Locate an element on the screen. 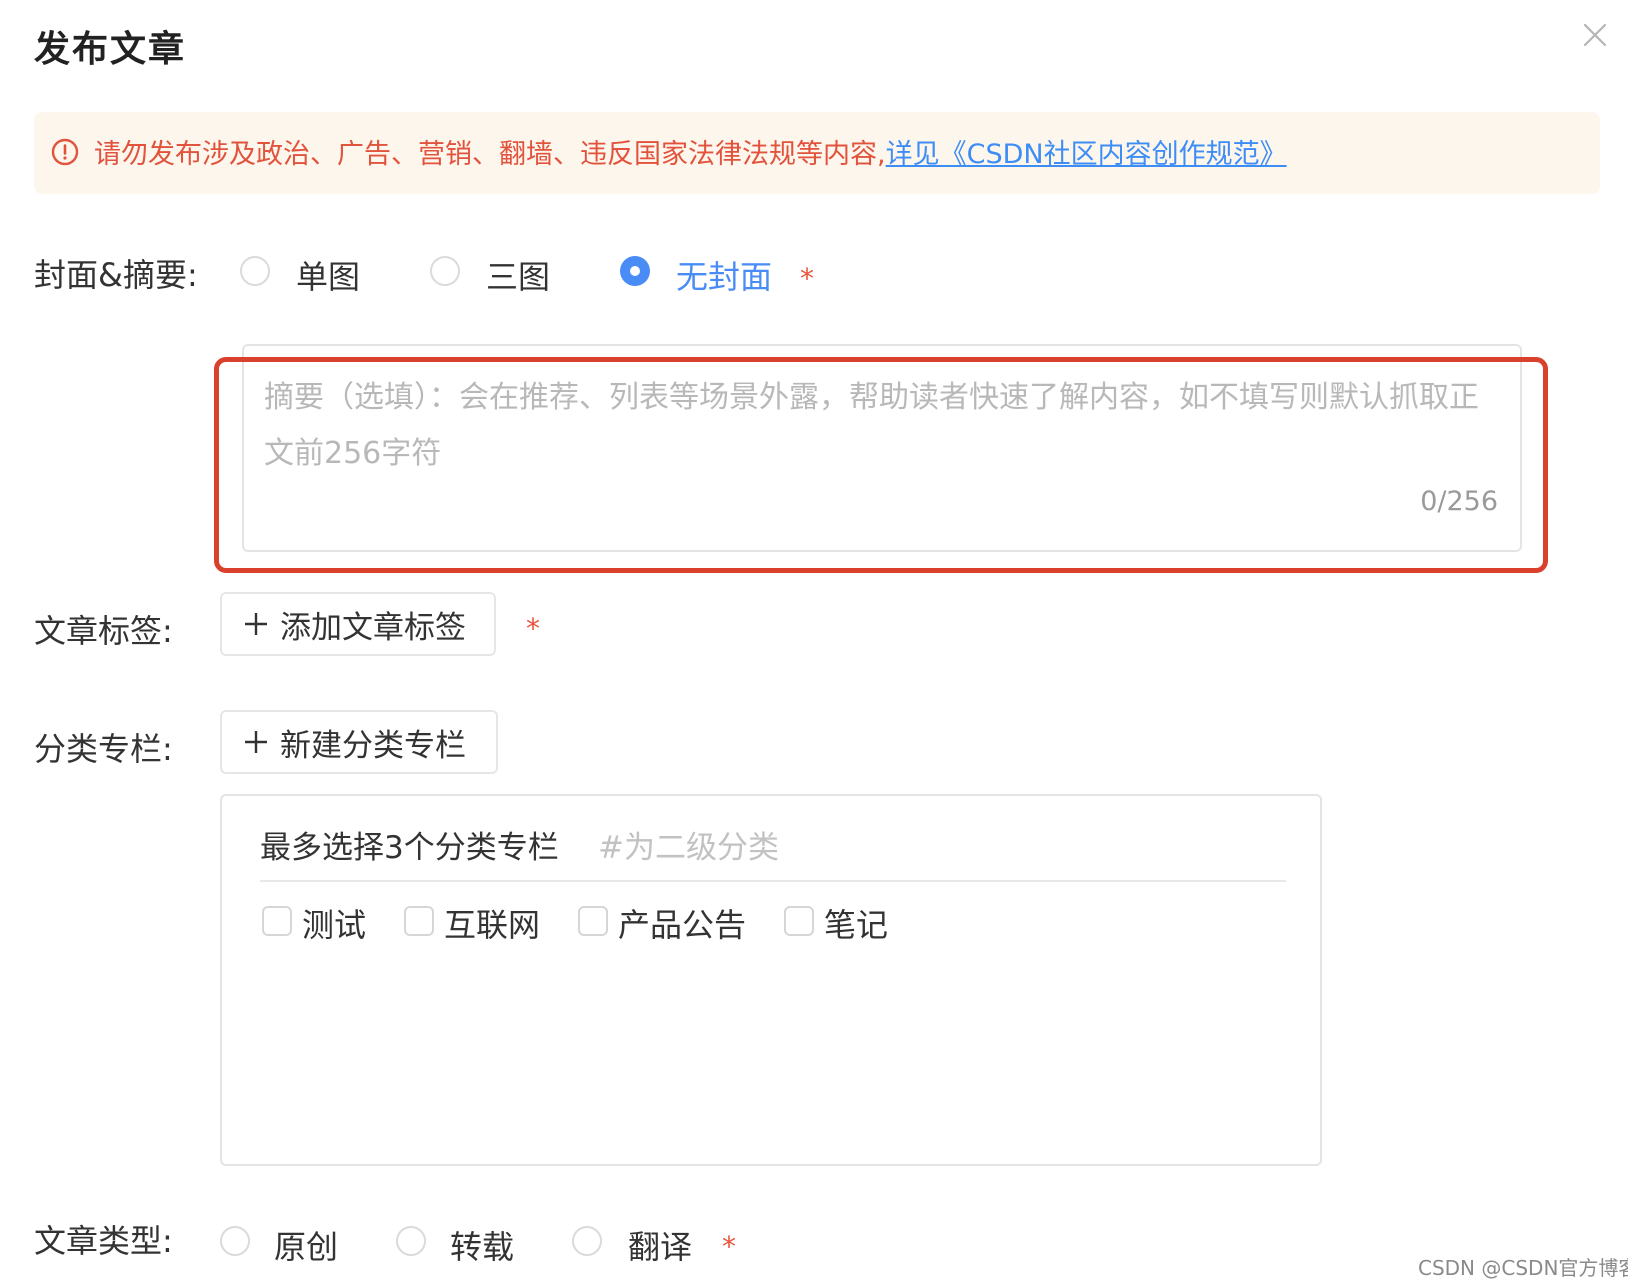 This screenshot has height=1281, width=1628. checkbox-category-announcement is located at coordinates (593, 921).